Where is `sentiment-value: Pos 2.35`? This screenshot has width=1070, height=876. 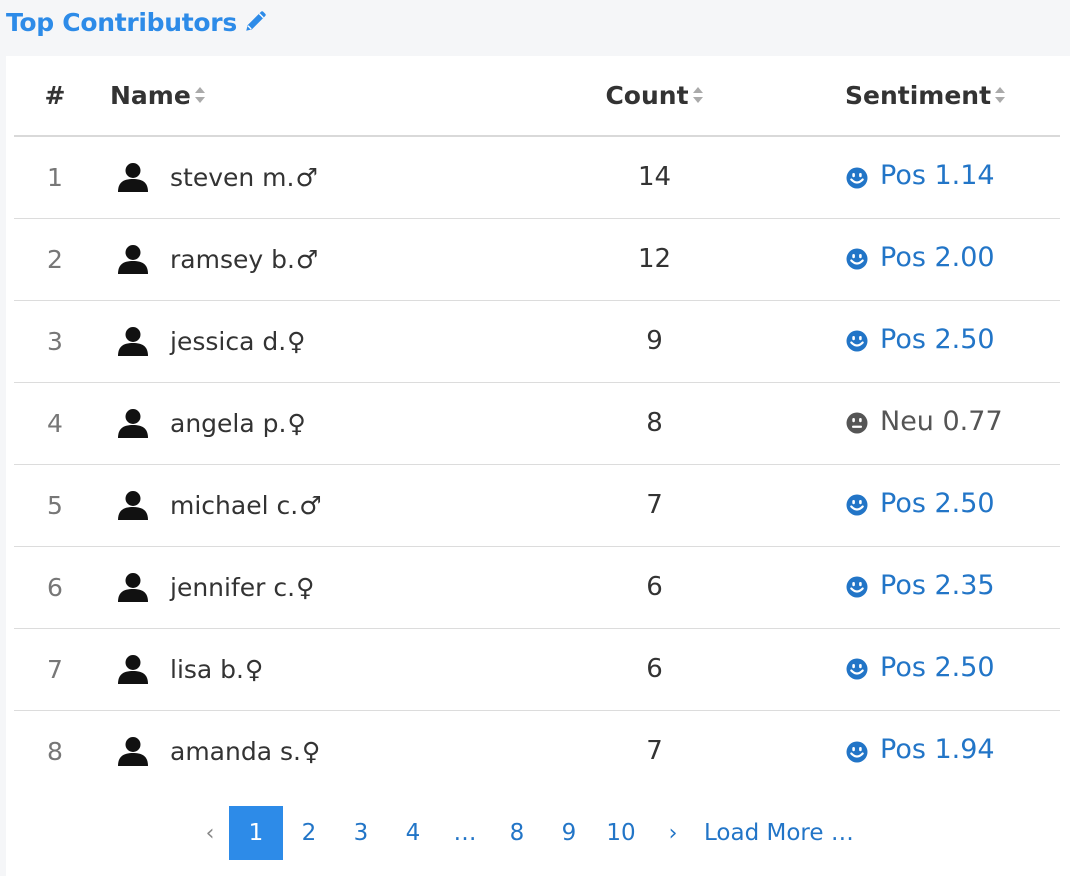
sentiment-value: Pos 2.35 is located at coordinates (937, 585).